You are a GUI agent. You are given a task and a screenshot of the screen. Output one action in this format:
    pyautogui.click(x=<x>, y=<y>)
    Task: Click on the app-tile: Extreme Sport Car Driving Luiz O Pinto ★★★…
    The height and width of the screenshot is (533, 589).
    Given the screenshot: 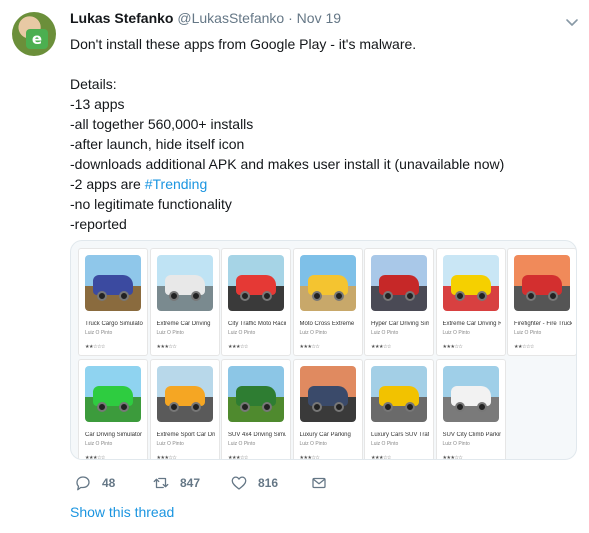 What is the action you would take?
    pyautogui.click(x=184, y=410)
    